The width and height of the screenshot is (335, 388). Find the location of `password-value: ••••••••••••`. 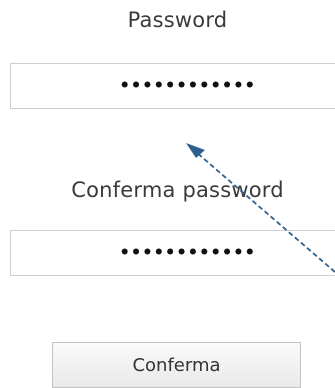

password-value: •••••••••••• is located at coordinates (187, 85).